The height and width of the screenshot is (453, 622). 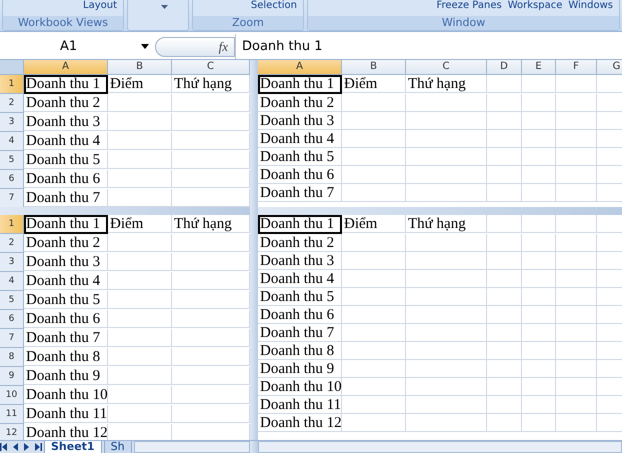 I want to click on row-header: 9, so click(x=12, y=376).